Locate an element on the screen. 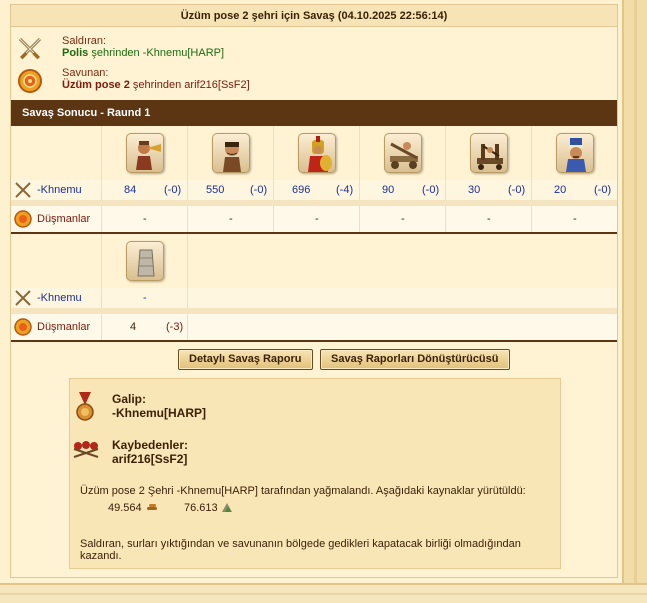 The height and width of the screenshot is (603, 647). defender-description: Üzüm pose 2 şehrinden arif216[SsF2] is located at coordinates (156, 85).